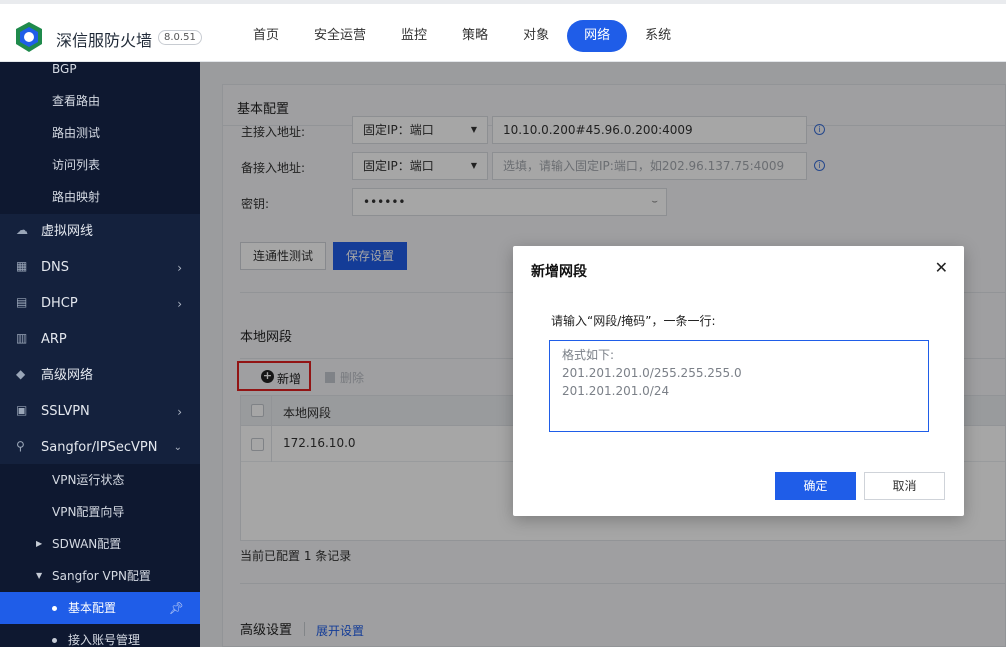 Image resolution: width=1006 pixels, height=647 pixels. Describe the element at coordinates (503, 2) in the screenshot. I see `browser-strip` at that location.